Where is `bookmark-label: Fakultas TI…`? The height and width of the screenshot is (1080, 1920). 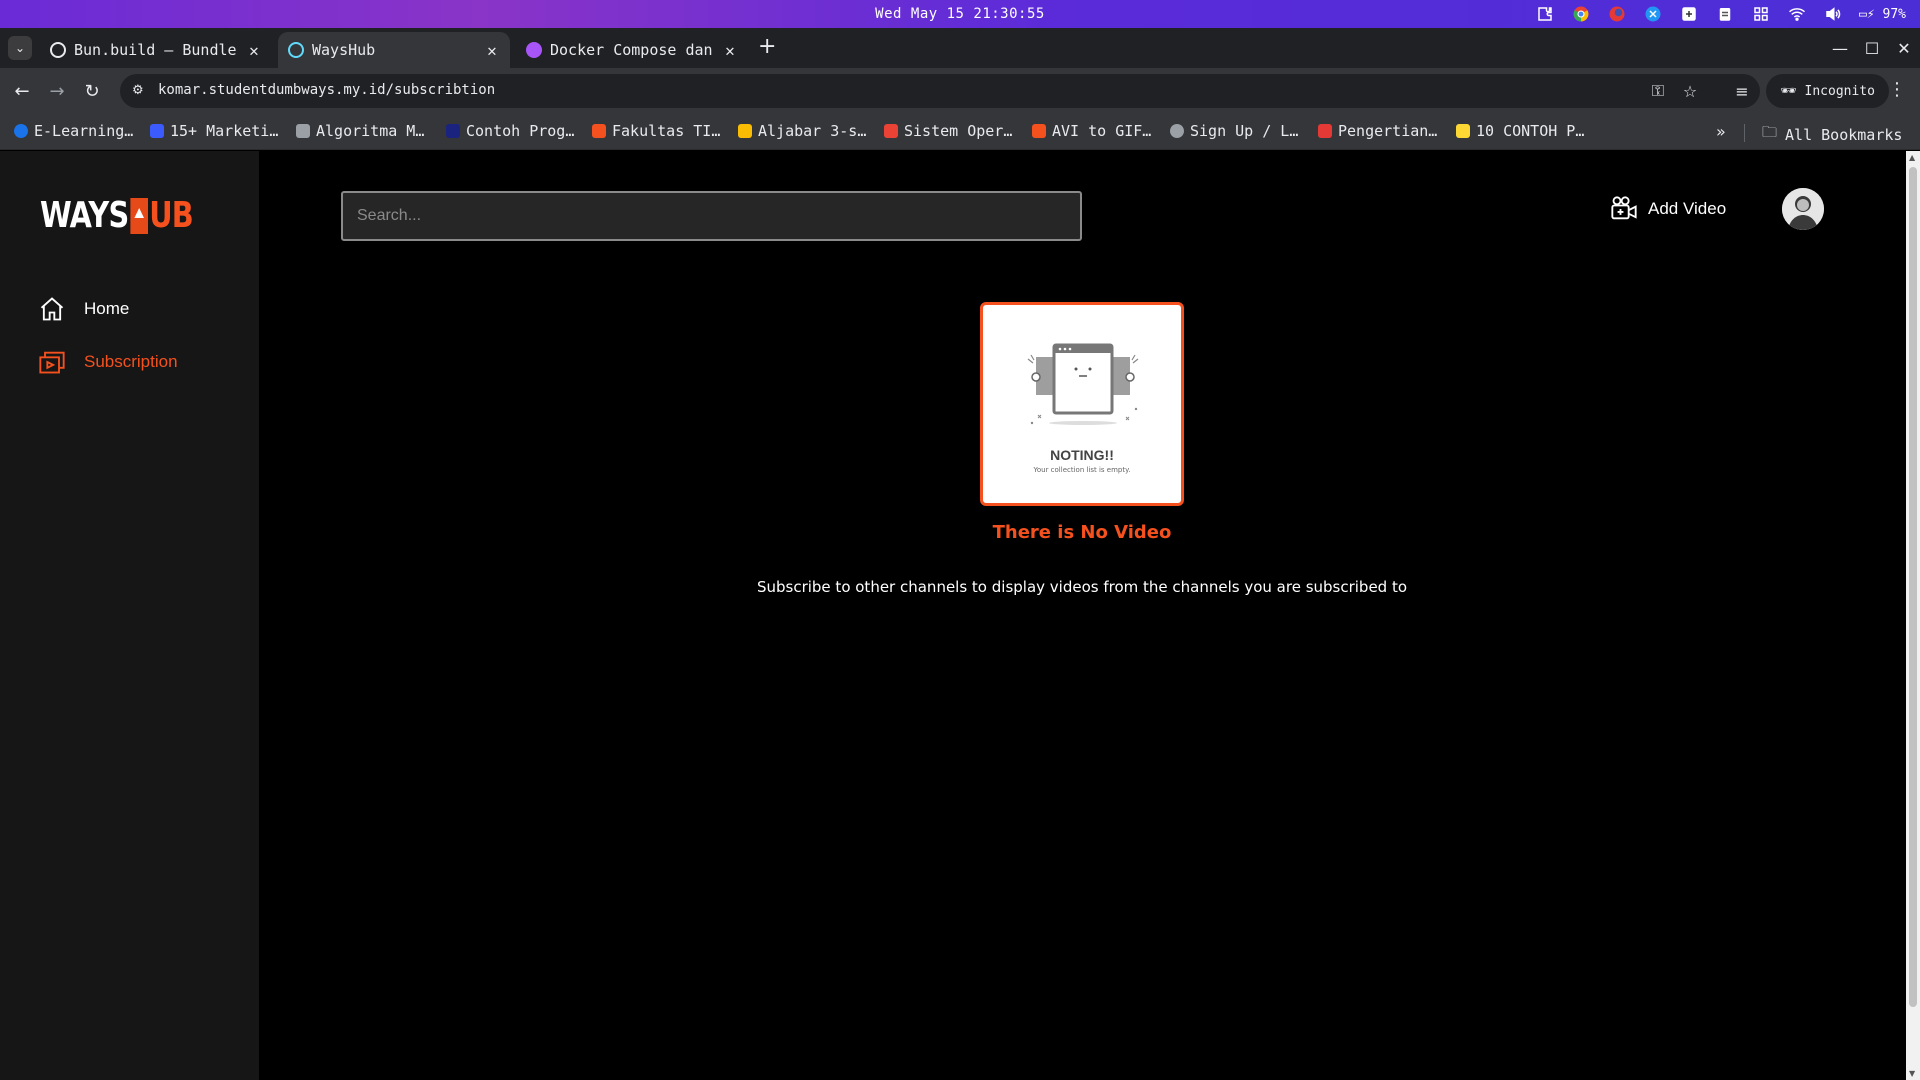
bookmark-label: Fakultas TI… is located at coordinates (666, 131).